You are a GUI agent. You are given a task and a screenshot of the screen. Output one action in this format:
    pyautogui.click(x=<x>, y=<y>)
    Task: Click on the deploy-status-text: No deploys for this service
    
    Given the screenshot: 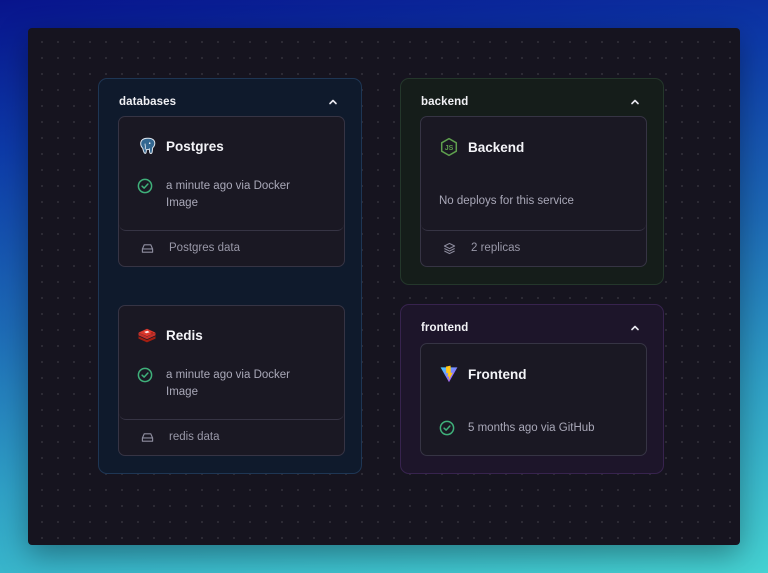 What is the action you would take?
    pyautogui.click(x=506, y=201)
    